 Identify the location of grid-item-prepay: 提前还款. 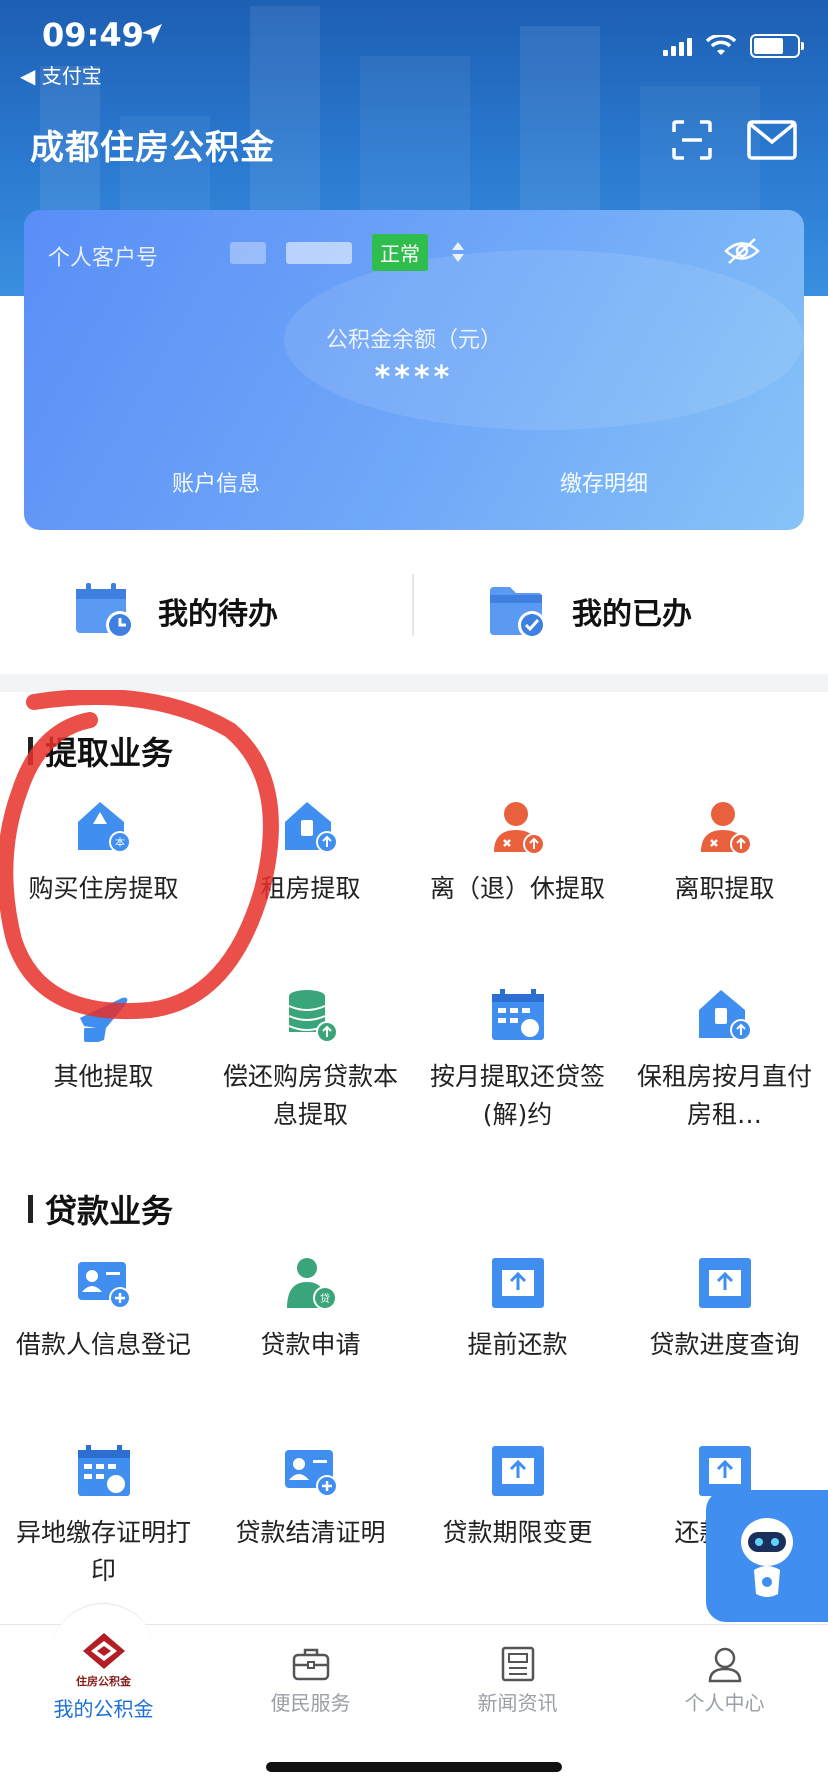
(517, 1310).